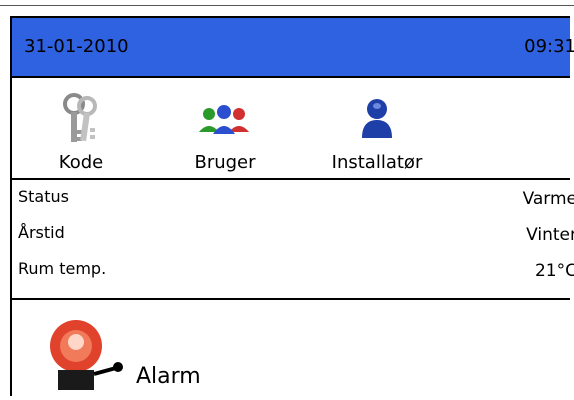 Image resolution: width=574 pixels, height=400 pixels. I want to click on header-bar: 31-01-2010 09:31, so click(293, 48).